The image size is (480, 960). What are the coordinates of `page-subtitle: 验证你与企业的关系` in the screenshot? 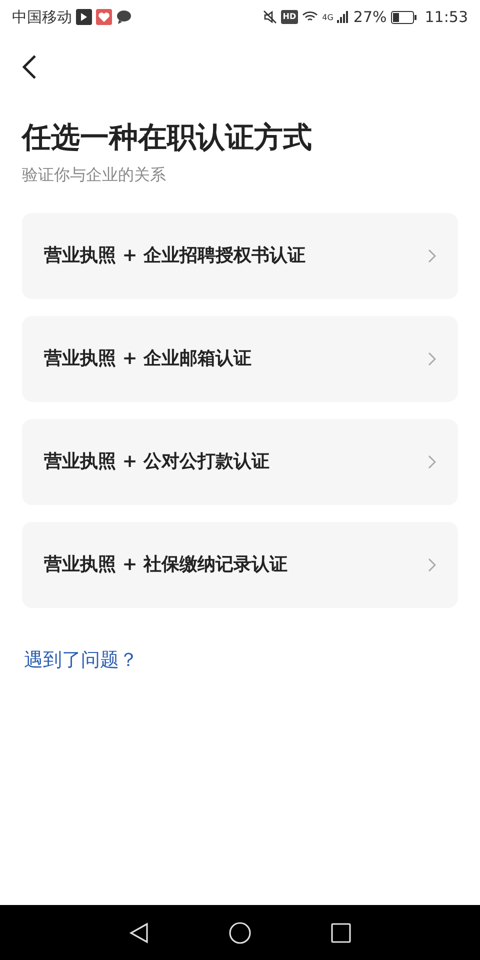 It's located at (94, 175).